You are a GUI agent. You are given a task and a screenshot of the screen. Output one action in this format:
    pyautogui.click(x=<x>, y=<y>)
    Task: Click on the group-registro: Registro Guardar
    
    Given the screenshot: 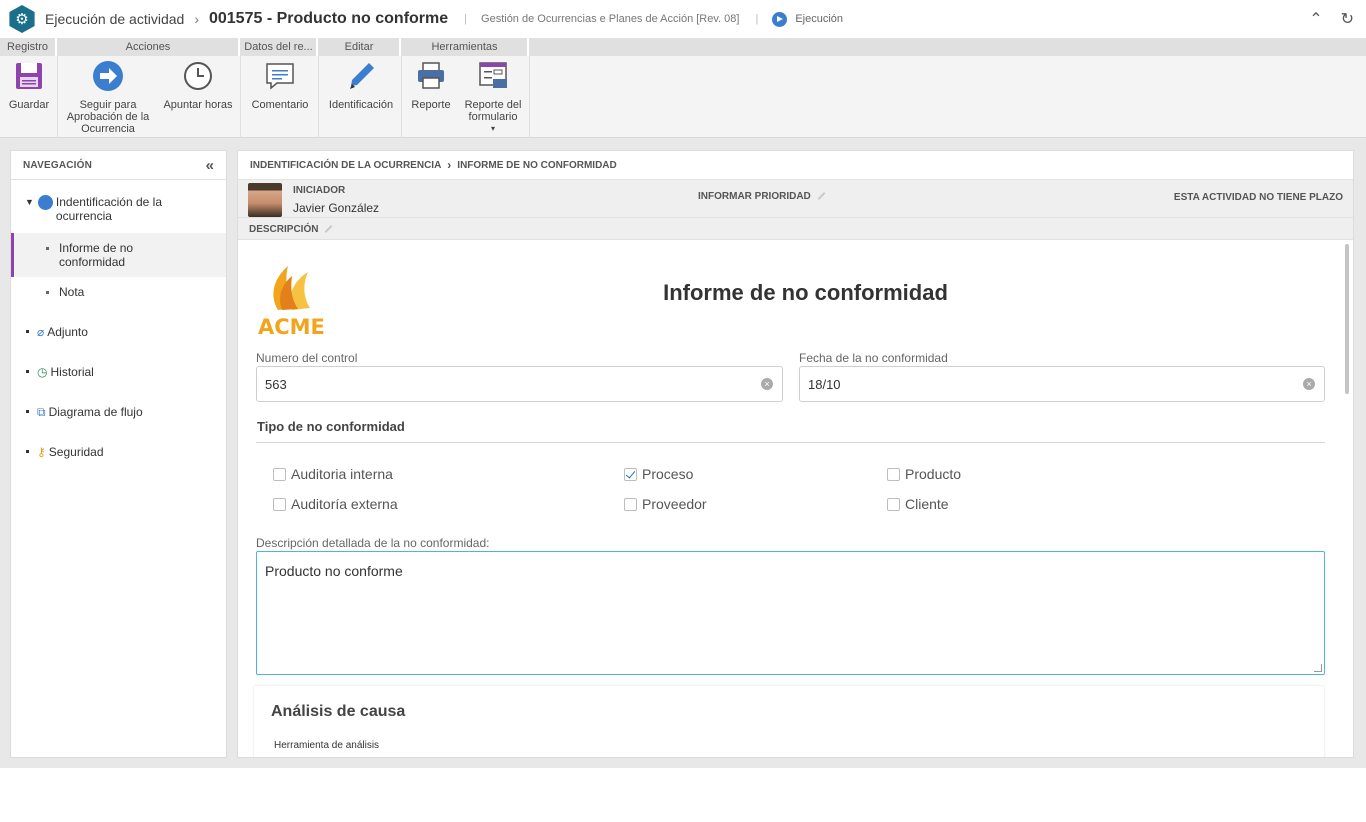 What is the action you would take?
    pyautogui.click(x=29, y=88)
    